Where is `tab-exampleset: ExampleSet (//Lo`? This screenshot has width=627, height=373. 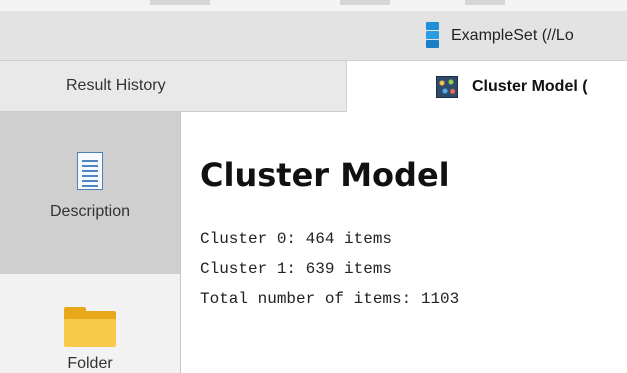 tab-exampleset: ExampleSet (//Lo is located at coordinates (500, 35).